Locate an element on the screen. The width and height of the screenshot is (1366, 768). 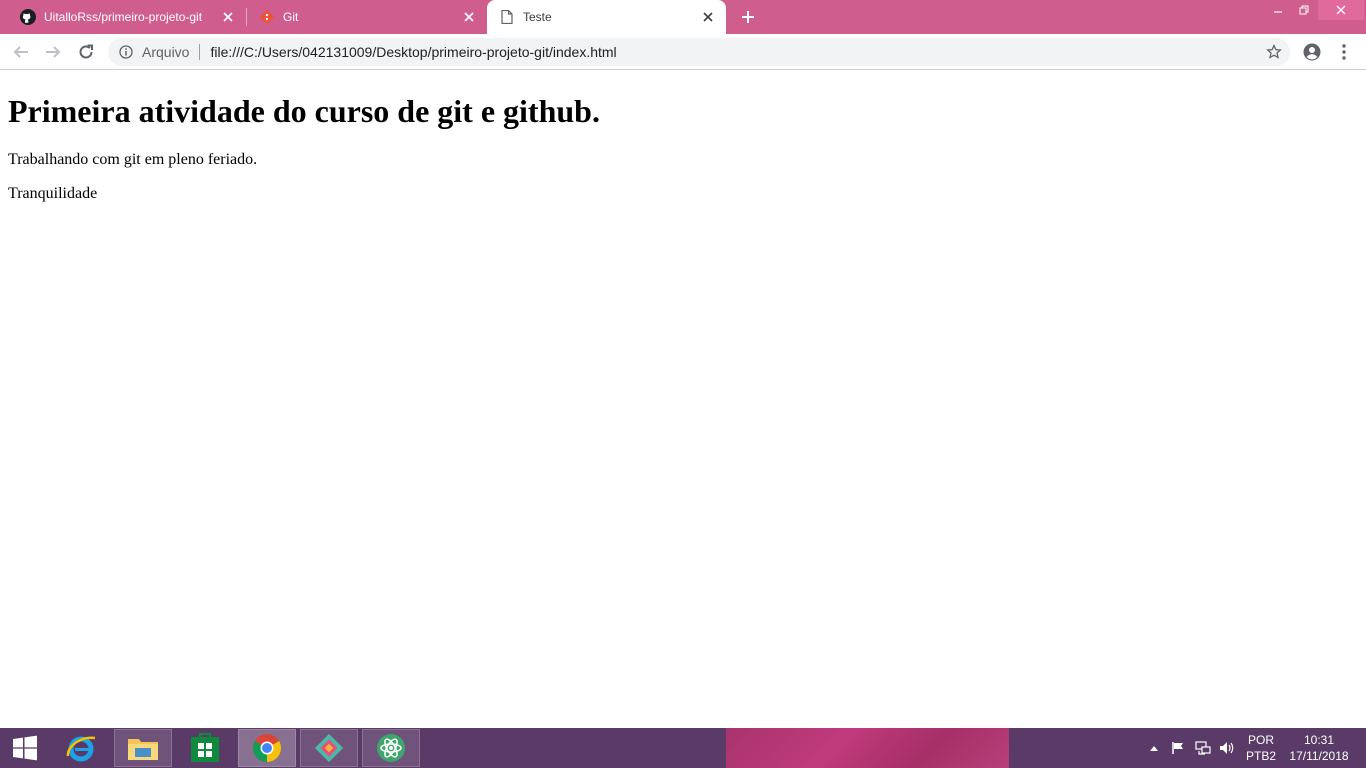
internet-explorer-icon is located at coordinates (81, 748).